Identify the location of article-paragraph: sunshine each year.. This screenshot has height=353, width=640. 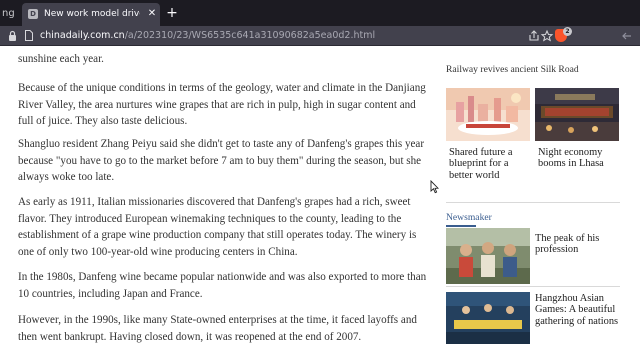
(61, 59).